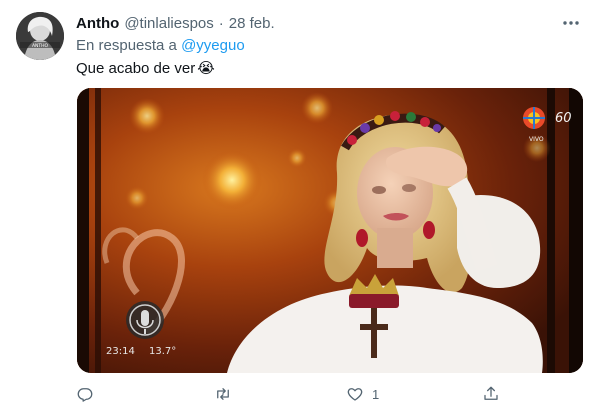  Describe the element at coordinates (162, 351) in the screenshot. I see `broadcast-temperature: 13.7°` at that location.